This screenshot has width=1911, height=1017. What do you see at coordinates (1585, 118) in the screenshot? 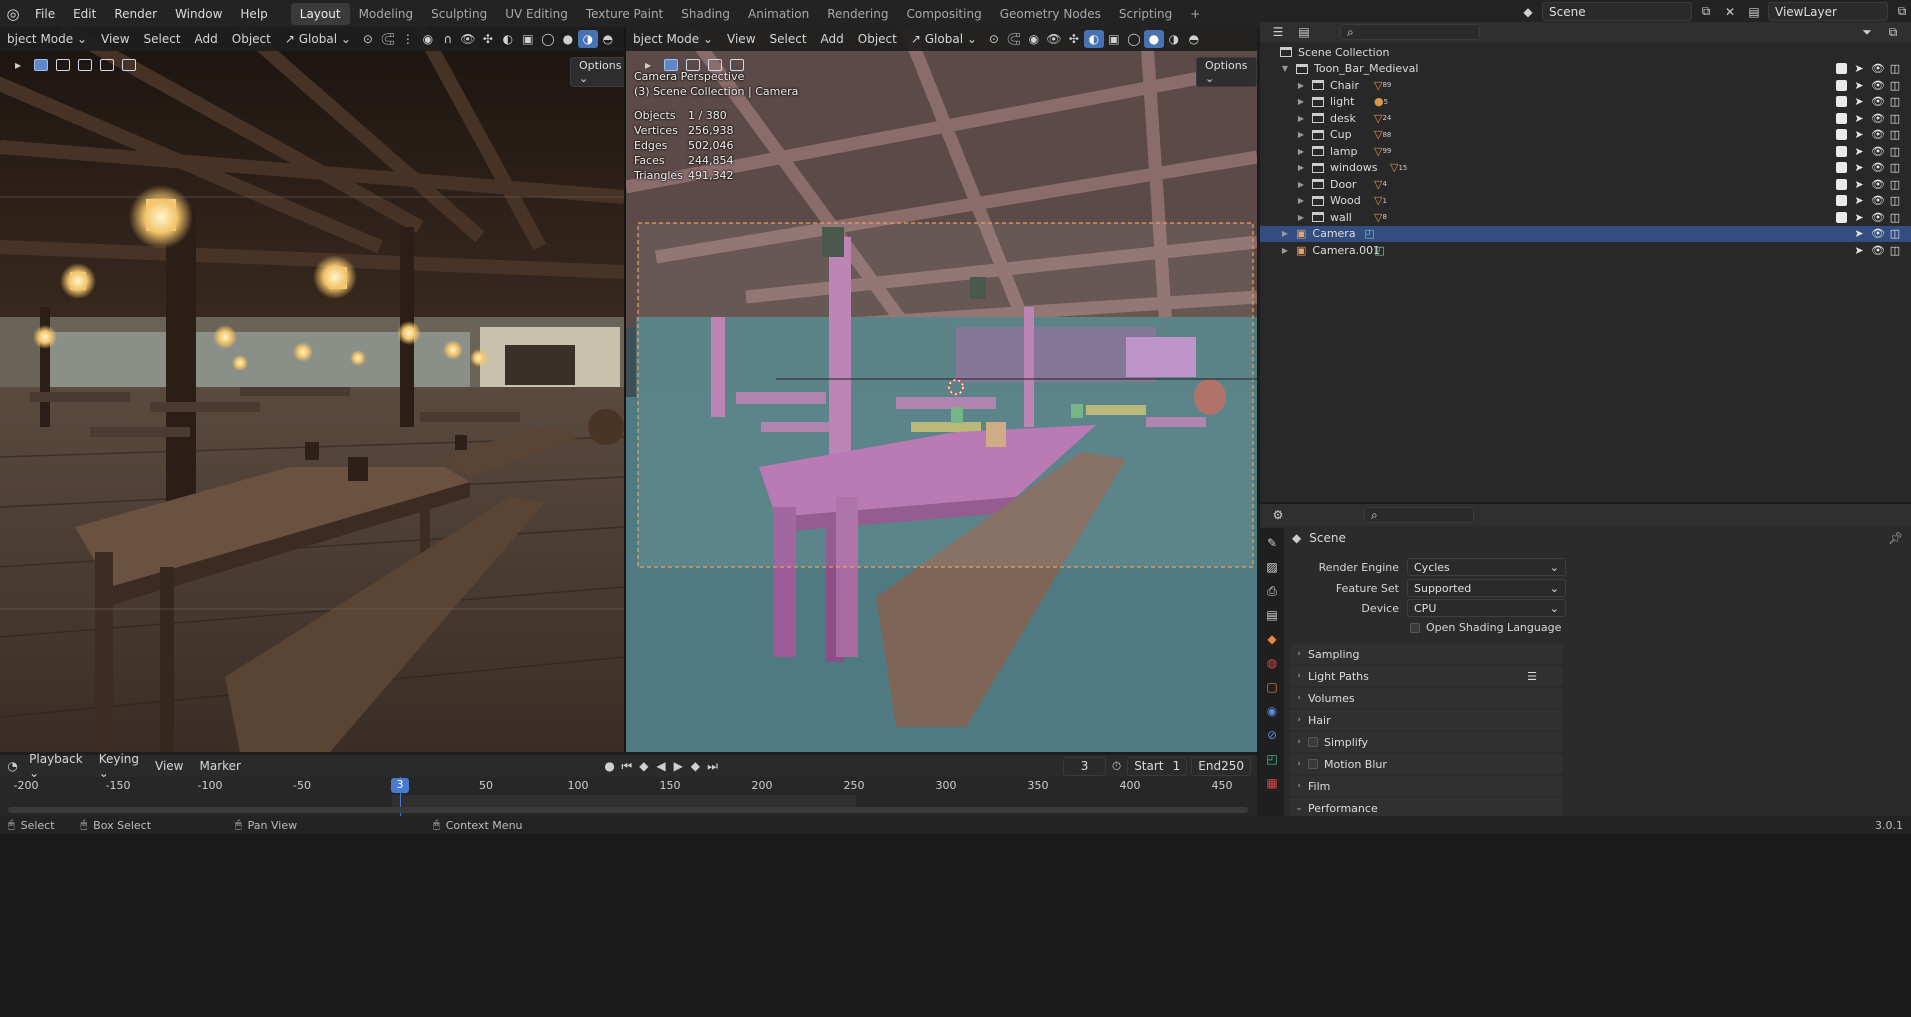
I see `outliner-item-desk: ▶ desk ▽ 24 ➤ 👁︎ ◫` at bounding box center [1585, 118].